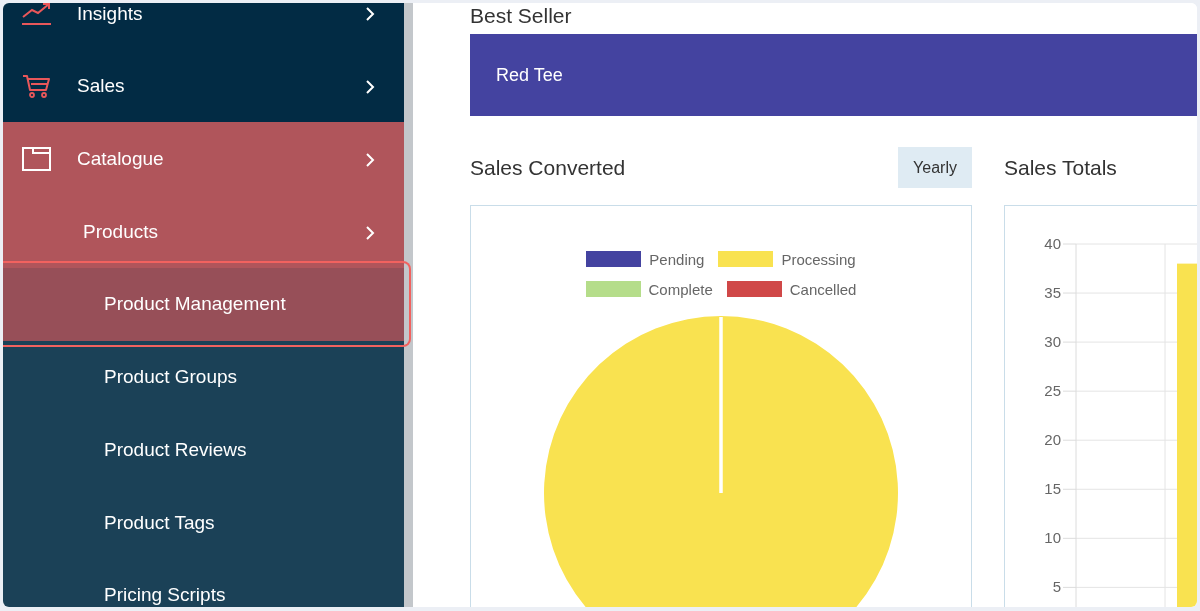  I want to click on sidebar-item: Product Reviews, so click(203, 449).